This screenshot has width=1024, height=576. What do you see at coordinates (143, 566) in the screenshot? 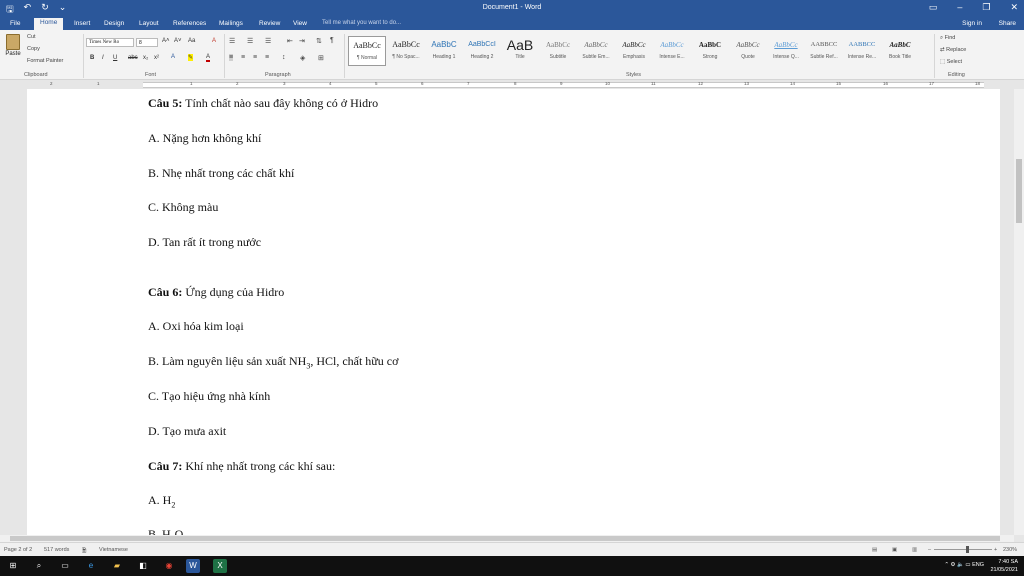
I see `store-icon: ◧` at bounding box center [143, 566].